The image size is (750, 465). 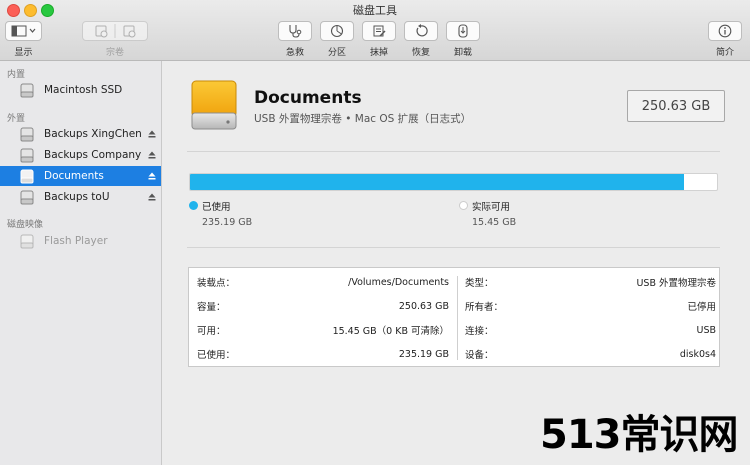 What do you see at coordinates (323, 282) in the screenshot?
I see `info-row-mount-point: 装载点： /Volumes/Documents` at bounding box center [323, 282].